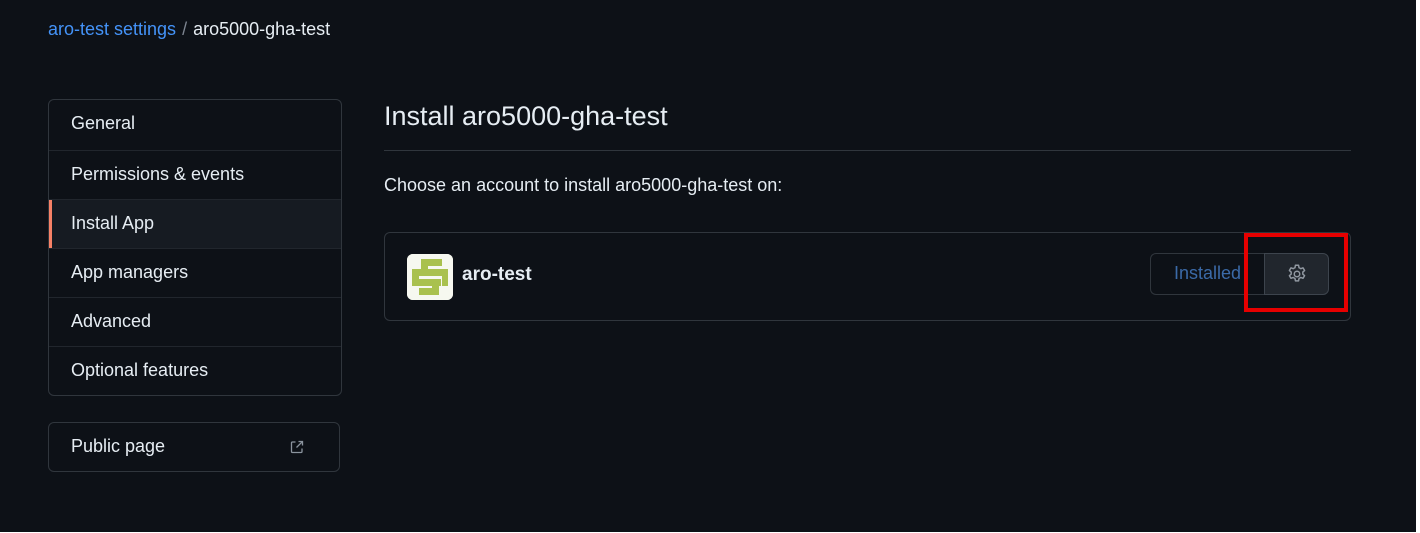 Image resolution: width=1420 pixels, height=533 pixels. I want to click on highlight-box, so click(1296, 272).